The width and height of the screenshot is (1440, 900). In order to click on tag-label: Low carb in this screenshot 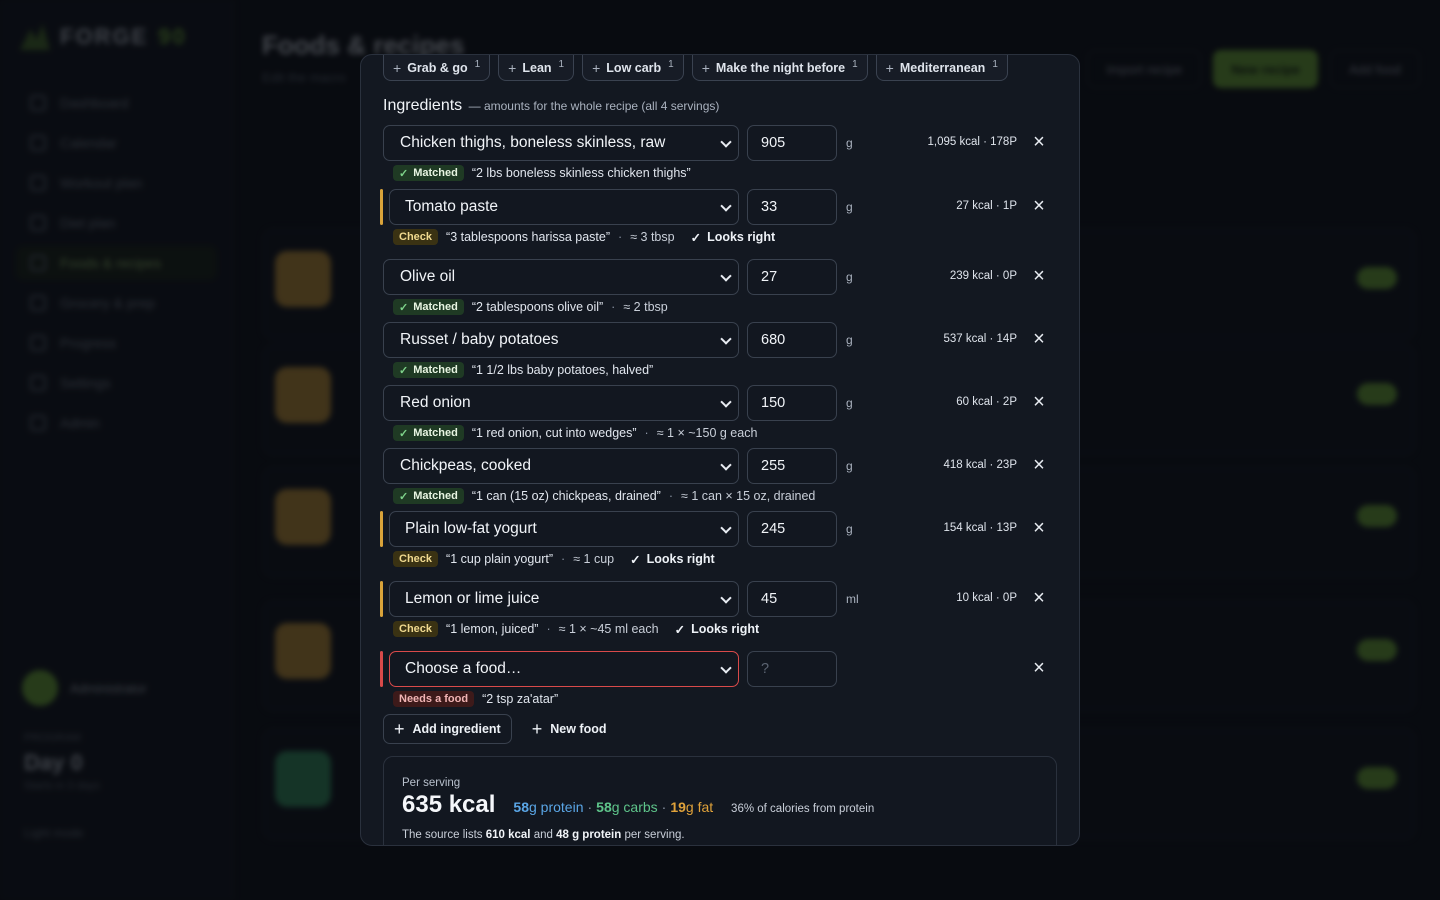, I will do `click(634, 67)`.